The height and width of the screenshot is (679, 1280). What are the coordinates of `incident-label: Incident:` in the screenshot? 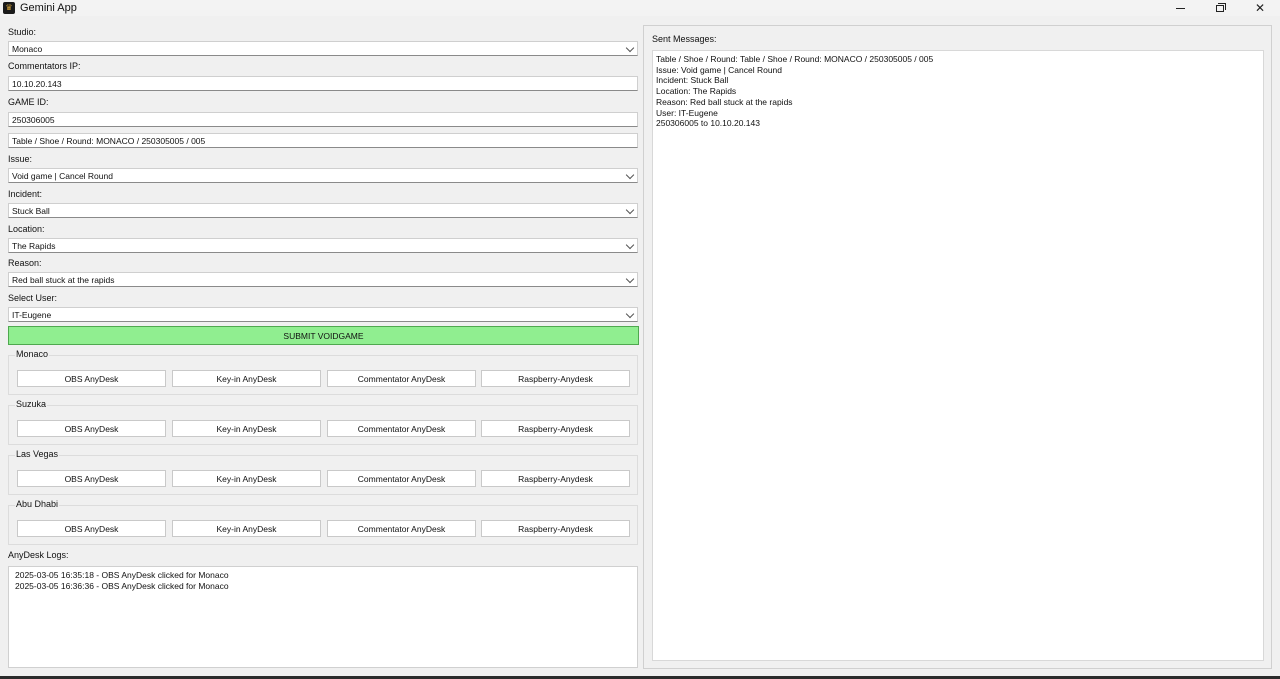 It's located at (25, 194).